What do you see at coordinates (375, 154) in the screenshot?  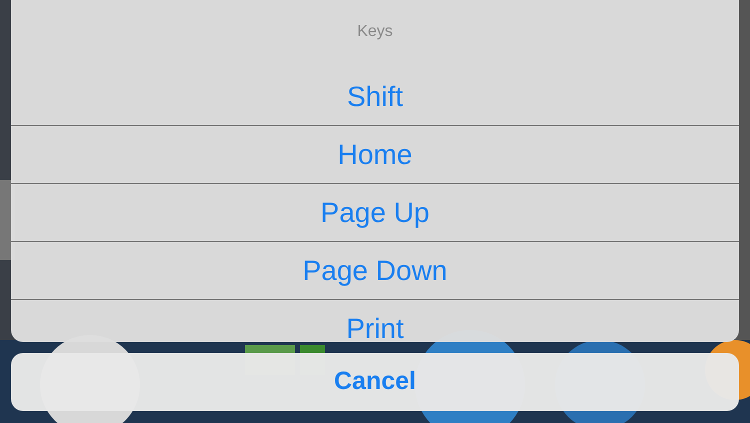 I see `option-button: Home` at bounding box center [375, 154].